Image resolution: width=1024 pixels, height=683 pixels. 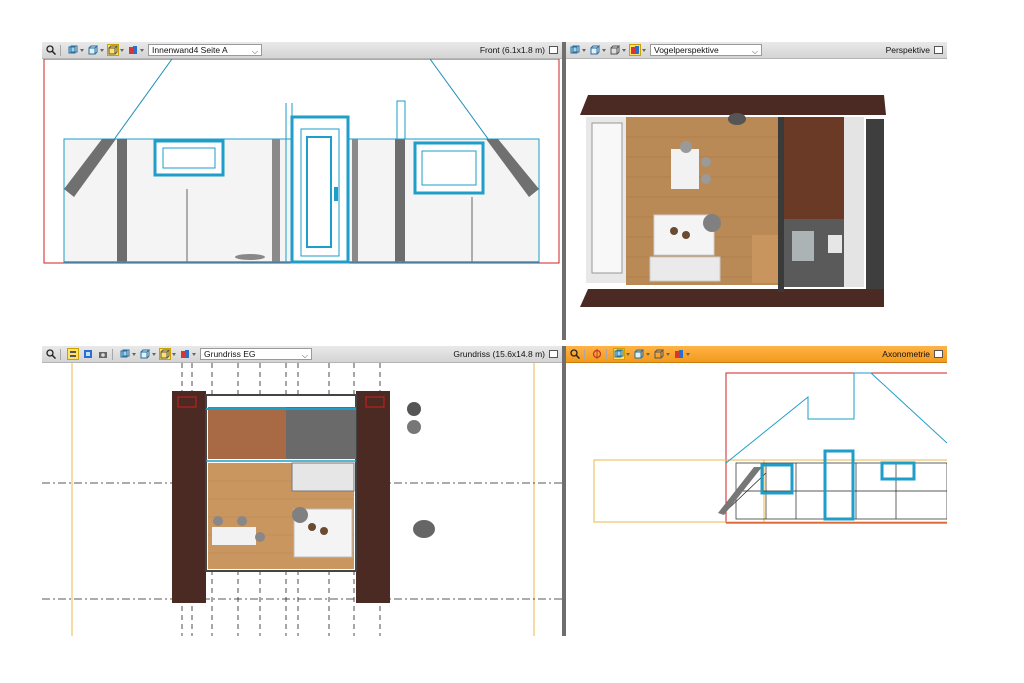 What do you see at coordinates (733, 201) in the screenshot?
I see `birds-eye-render` at bounding box center [733, 201].